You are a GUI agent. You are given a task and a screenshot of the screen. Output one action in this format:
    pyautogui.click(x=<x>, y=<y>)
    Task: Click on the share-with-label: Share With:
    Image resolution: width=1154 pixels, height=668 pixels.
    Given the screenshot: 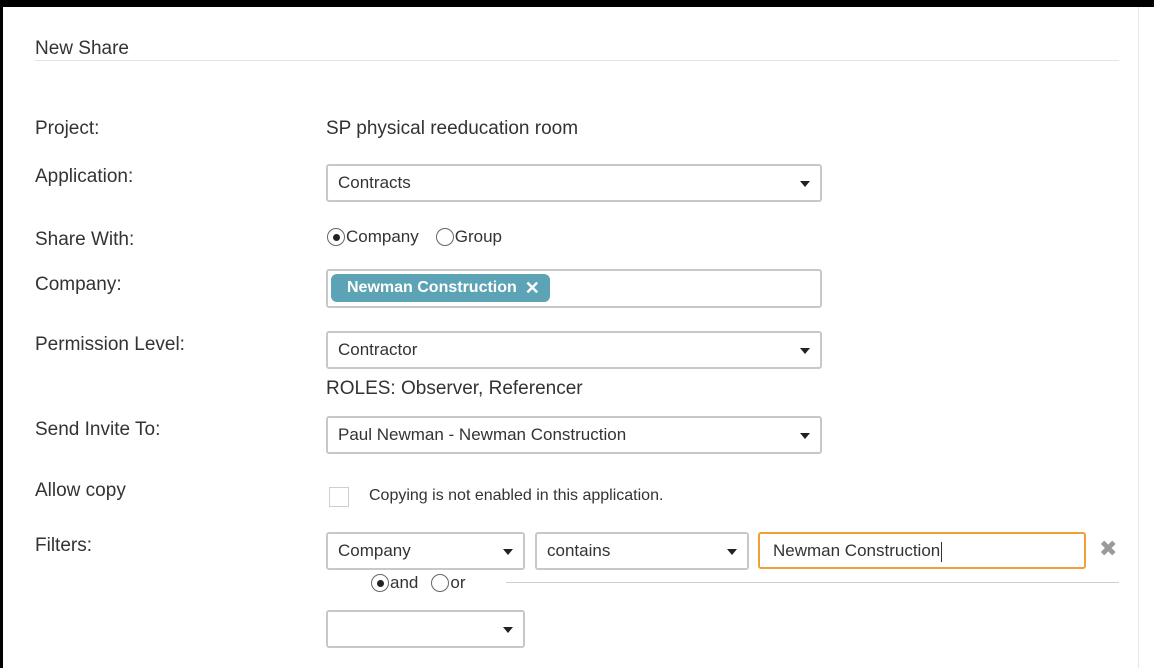 What is the action you would take?
    pyautogui.click(x=85, y=239)
    